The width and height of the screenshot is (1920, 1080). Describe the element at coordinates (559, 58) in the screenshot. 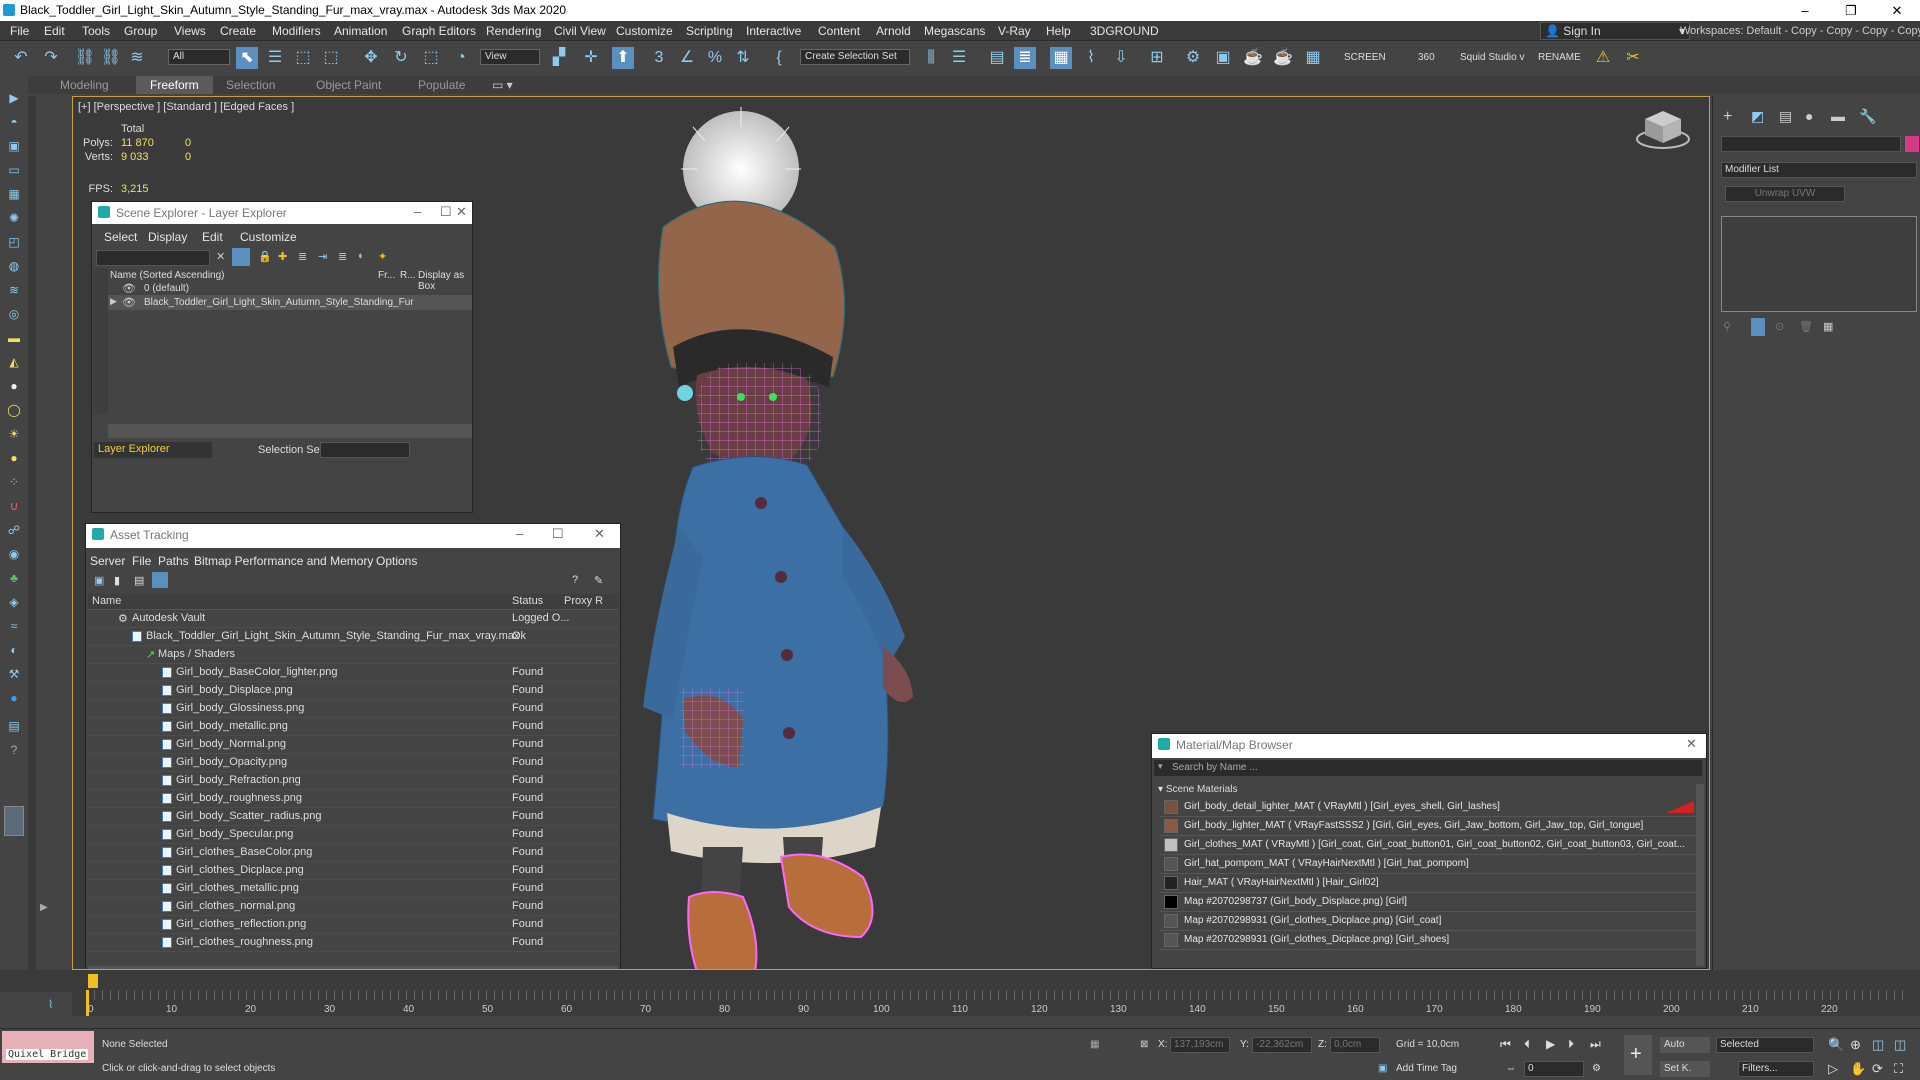

I see `pivot-icon: ▞` at that location.